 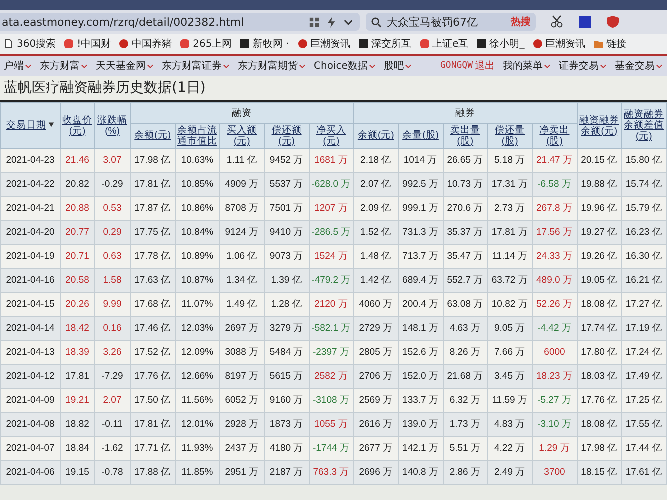 What do you see at coordinates (331, 136) in the screenshot?
I see `column-header-link: 净买入(元)` at bounding box center [331, 136].